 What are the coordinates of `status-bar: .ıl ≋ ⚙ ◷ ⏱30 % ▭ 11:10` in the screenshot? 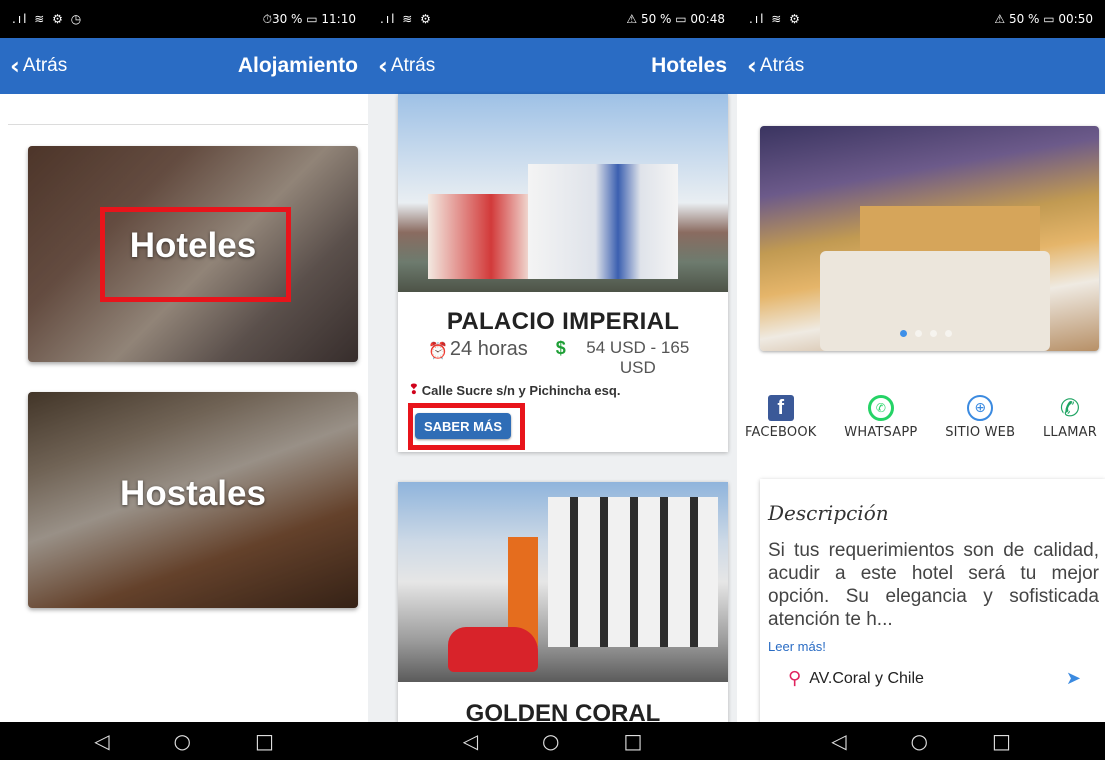 It's located at (184, 19).